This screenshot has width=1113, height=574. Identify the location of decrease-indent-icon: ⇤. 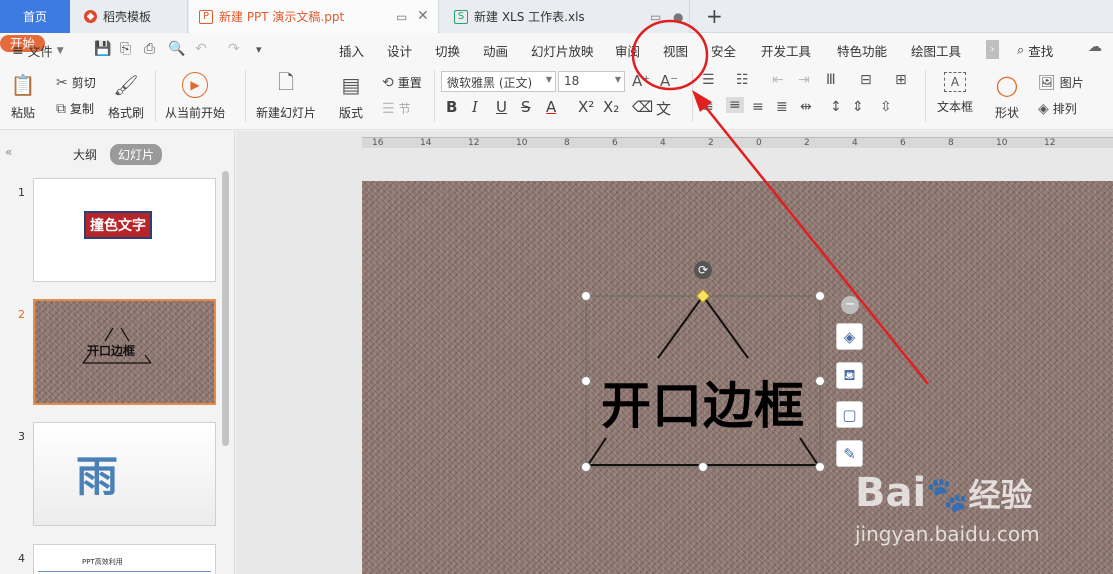
(778, 80).